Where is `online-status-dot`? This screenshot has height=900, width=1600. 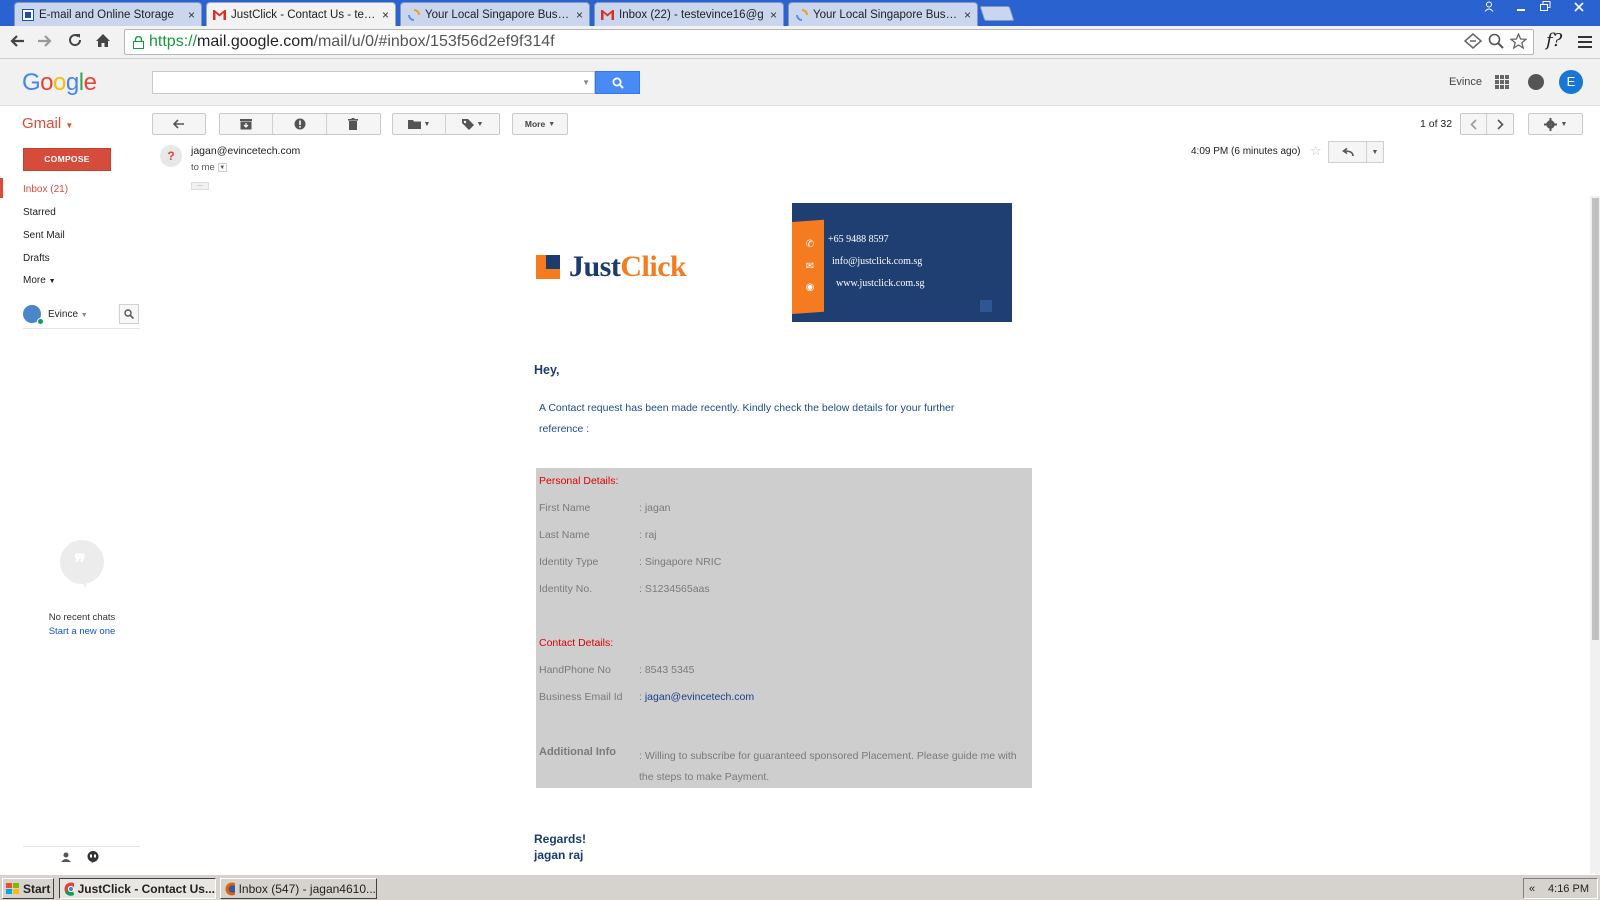 online-status-dot is located at coordinates (40, 321).